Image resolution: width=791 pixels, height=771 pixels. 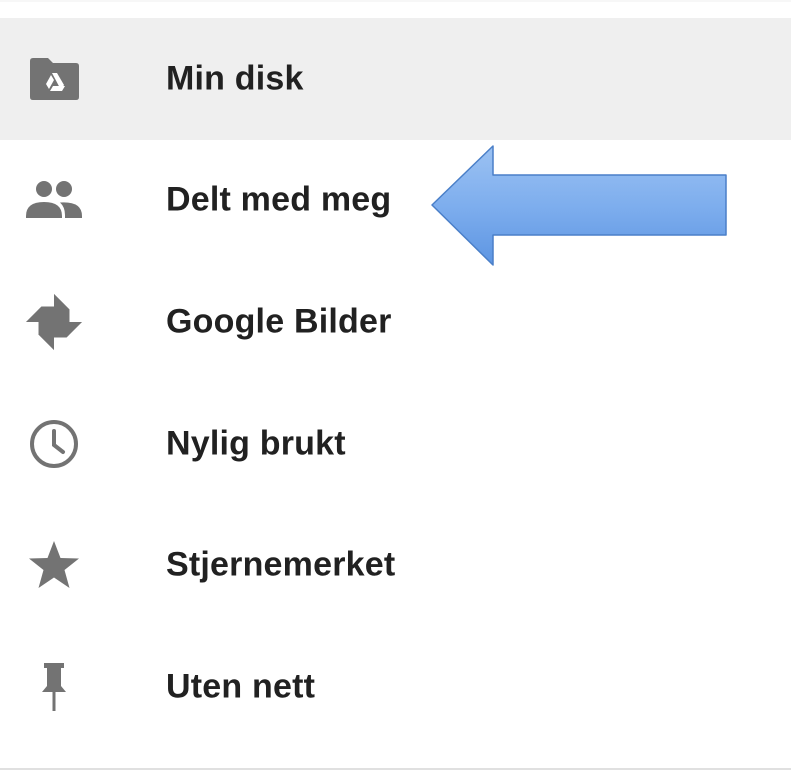 What do you see at coordinates (579, 205) in the screenshot?
I see `left-arrow-callout` at bounding box center [579, 205].